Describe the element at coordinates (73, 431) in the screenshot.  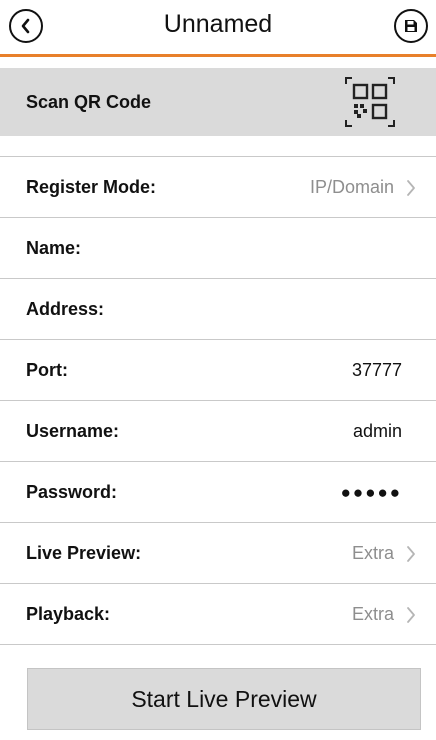
I see `username-label: Username:` at that location.